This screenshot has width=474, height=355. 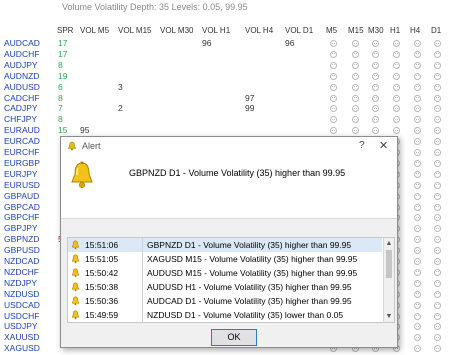 What do you see at coordinates (21, 65) in the screenshot?
I see `symbol-label: AUDJPY` at bounding box center [21, 65].